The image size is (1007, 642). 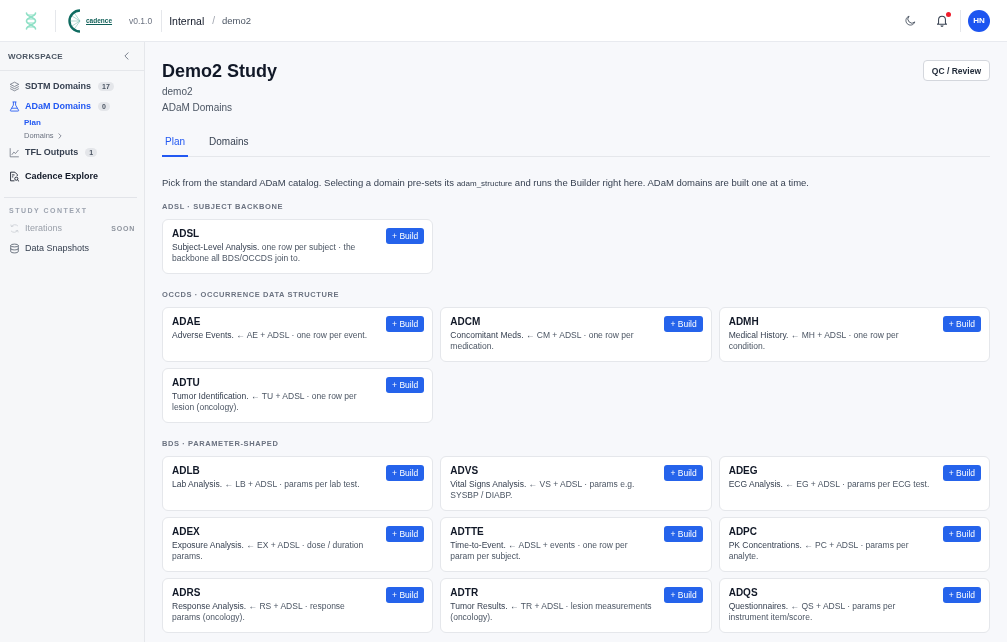 I want to click on domain-description: Time-to-Event. ← ADSL + events · one row per param per subject., so click(x=539, y=551).